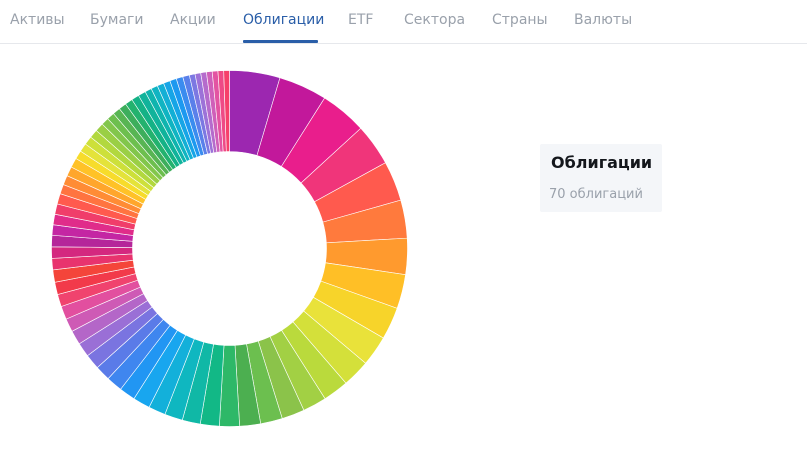 This screenshot has height=459, width=807. What do you see at coordinates (116, 20) in the screenshot?
I see `tab-securities: Бумаги` at bounding box center [116, 20].